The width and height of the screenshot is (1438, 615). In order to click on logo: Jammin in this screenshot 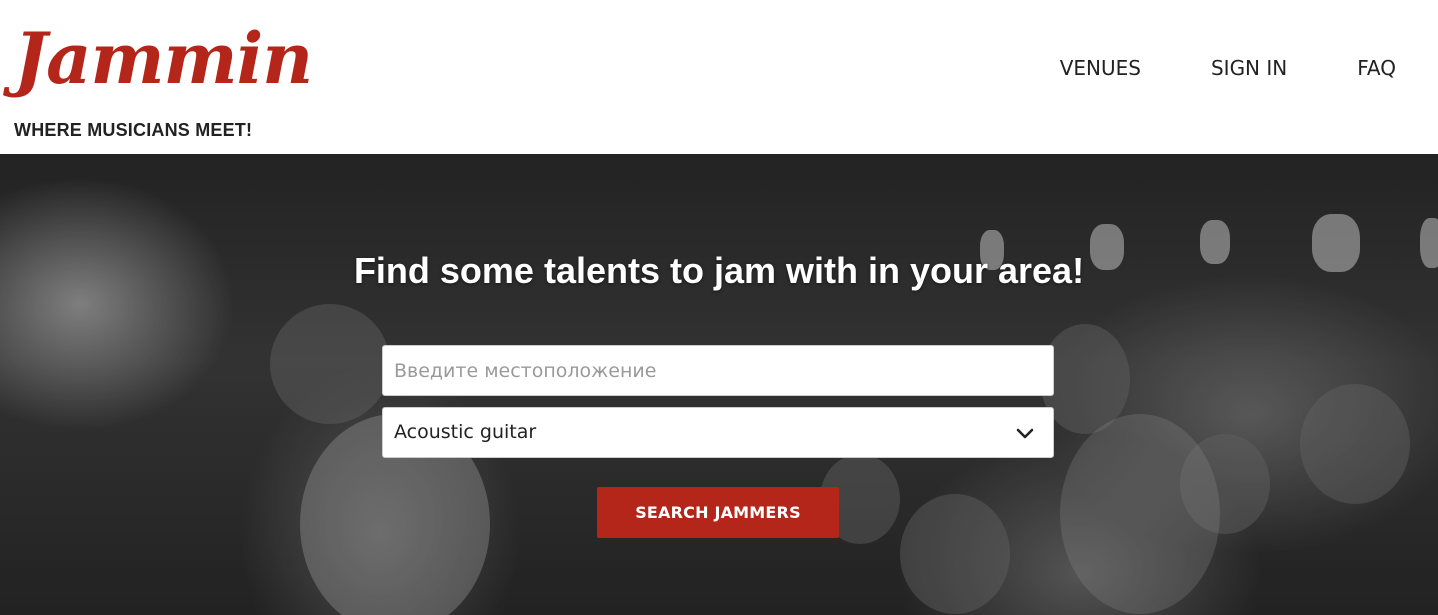, I will do `click(163, 59)`.